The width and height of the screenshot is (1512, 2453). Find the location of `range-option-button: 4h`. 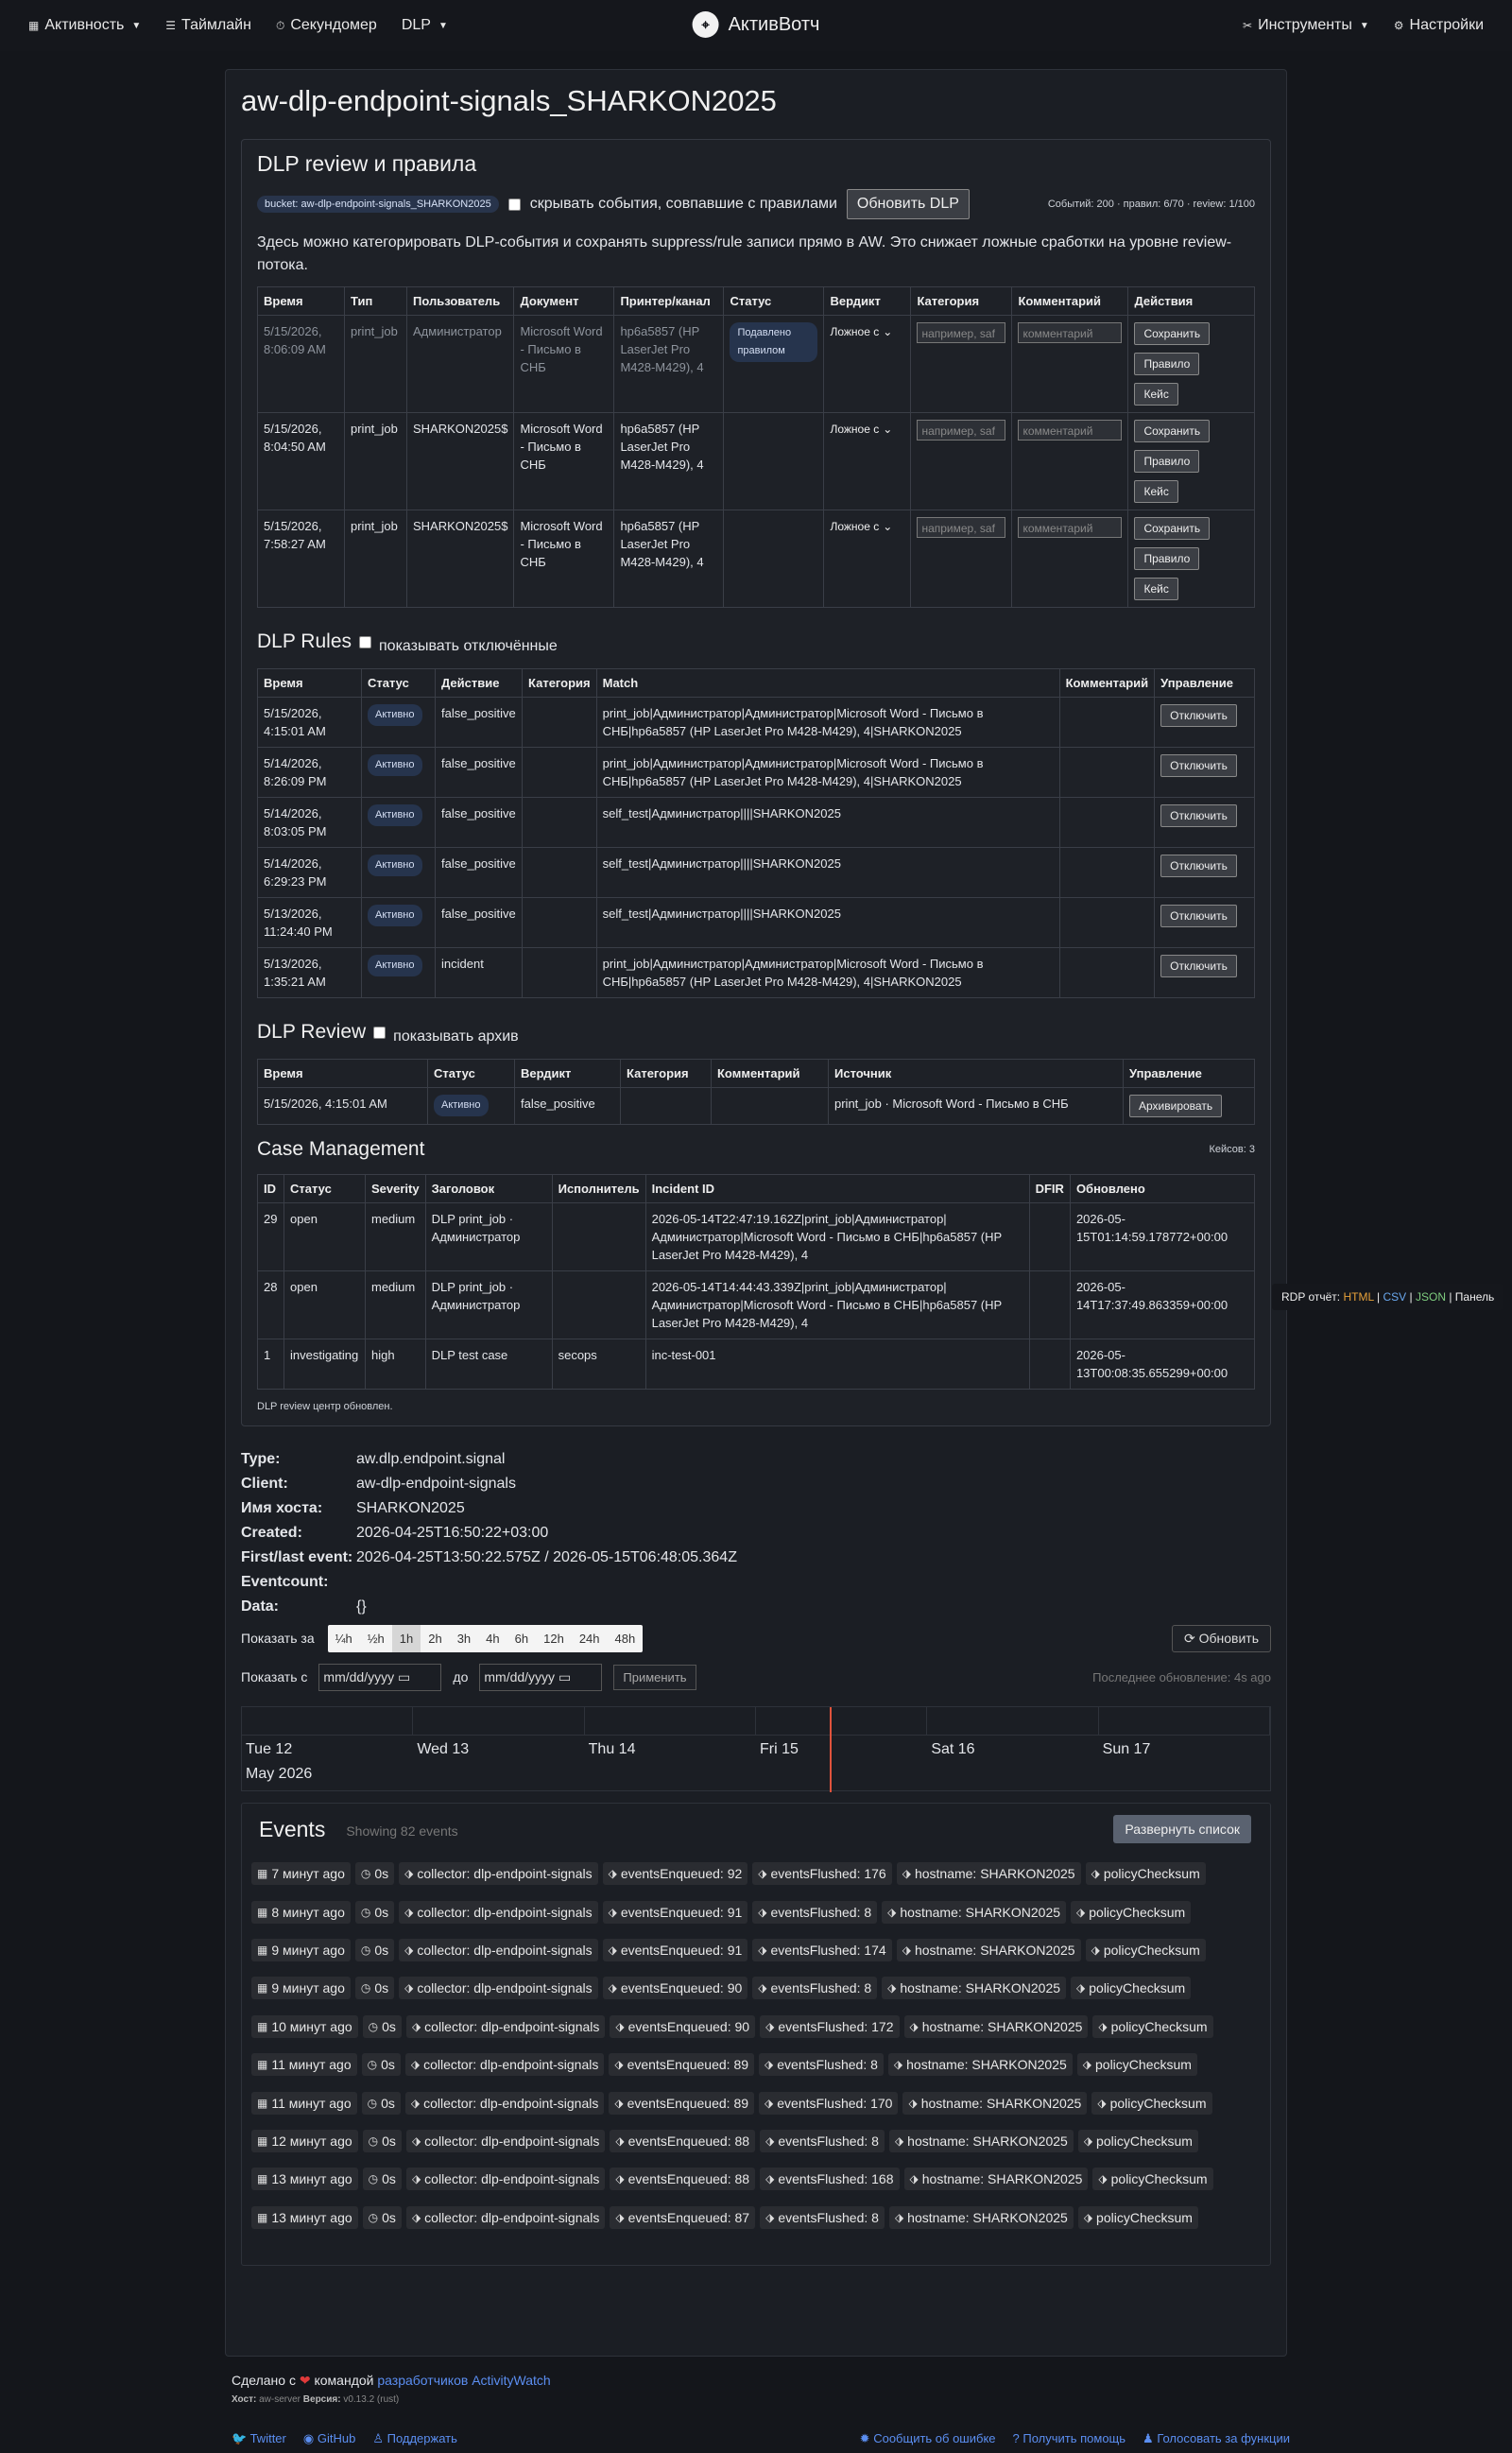

range-option-button: 4h is located at coordinates (492, 1638).